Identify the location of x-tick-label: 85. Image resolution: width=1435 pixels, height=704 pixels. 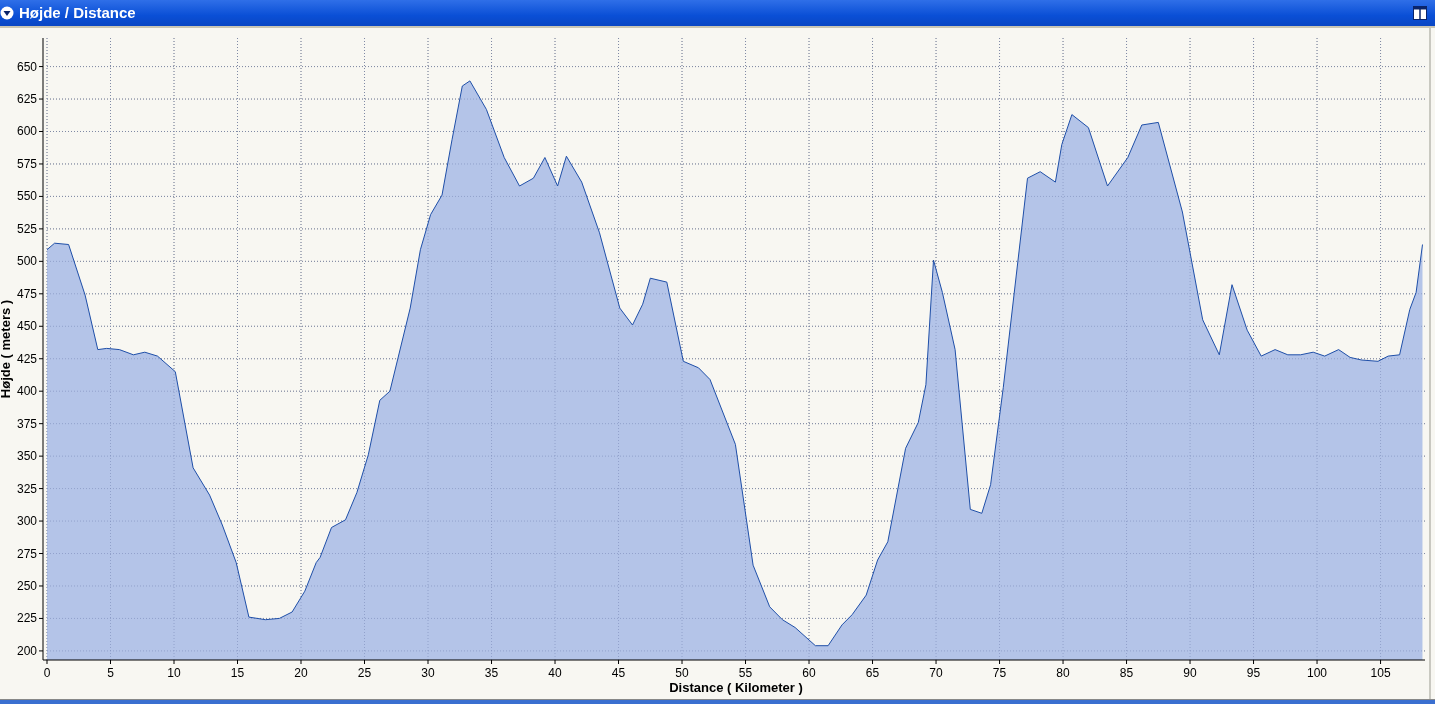
(1126, 672).